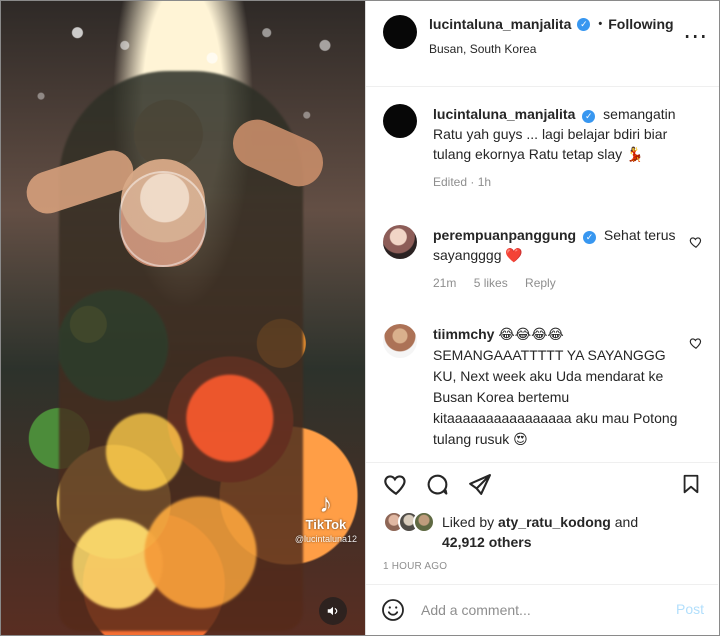 Image resolution: width=720 pixels, height=636 pixels. What do you see at coordinates (326, 503) in the screenshot?
I see `tiktok-logo-icon: ♪` at bounding box center [326, 503].